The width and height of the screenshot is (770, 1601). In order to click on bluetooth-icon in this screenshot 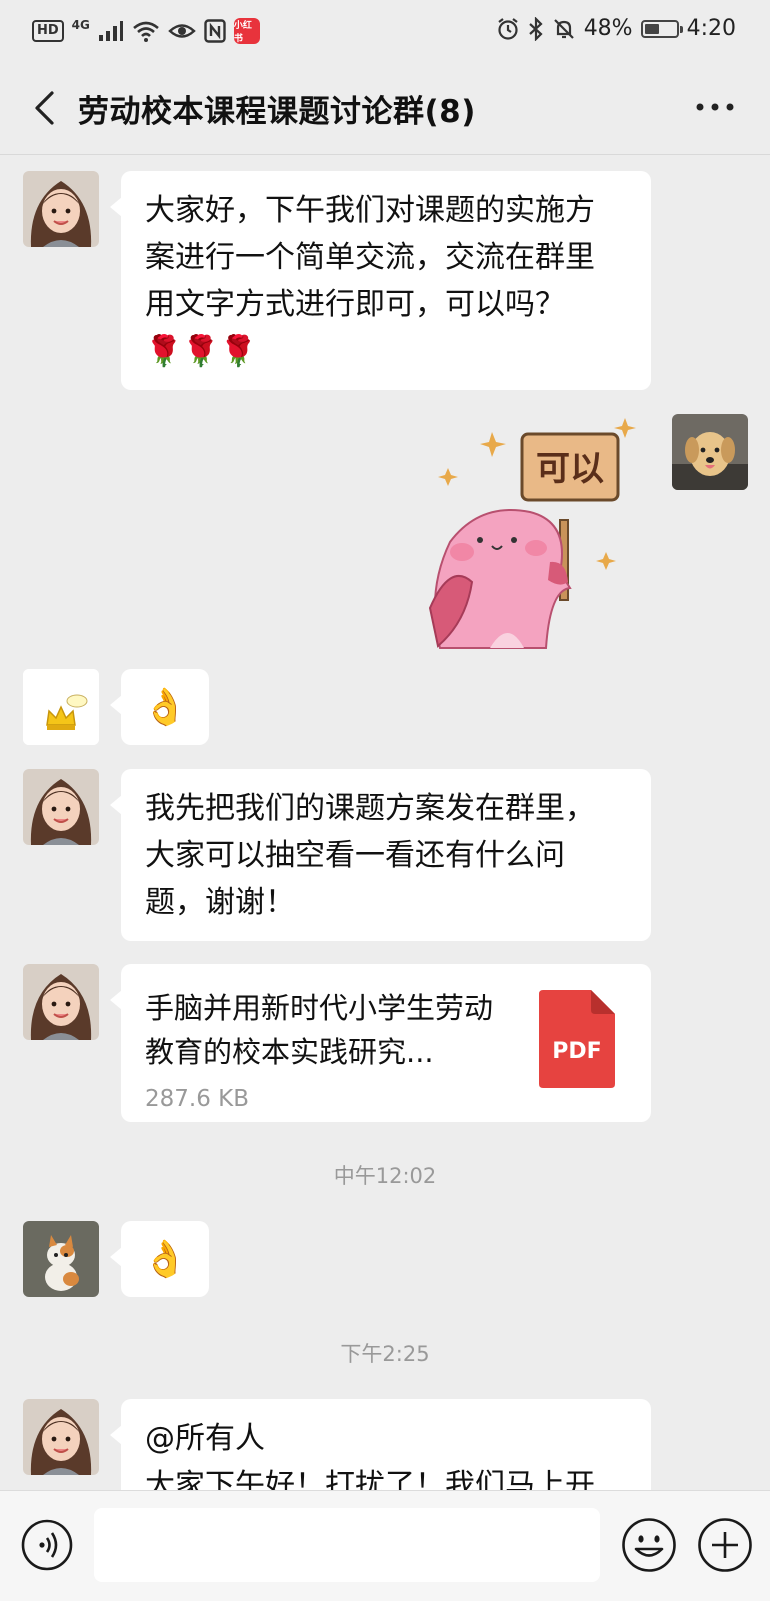, I will do `click(535, 28)`.